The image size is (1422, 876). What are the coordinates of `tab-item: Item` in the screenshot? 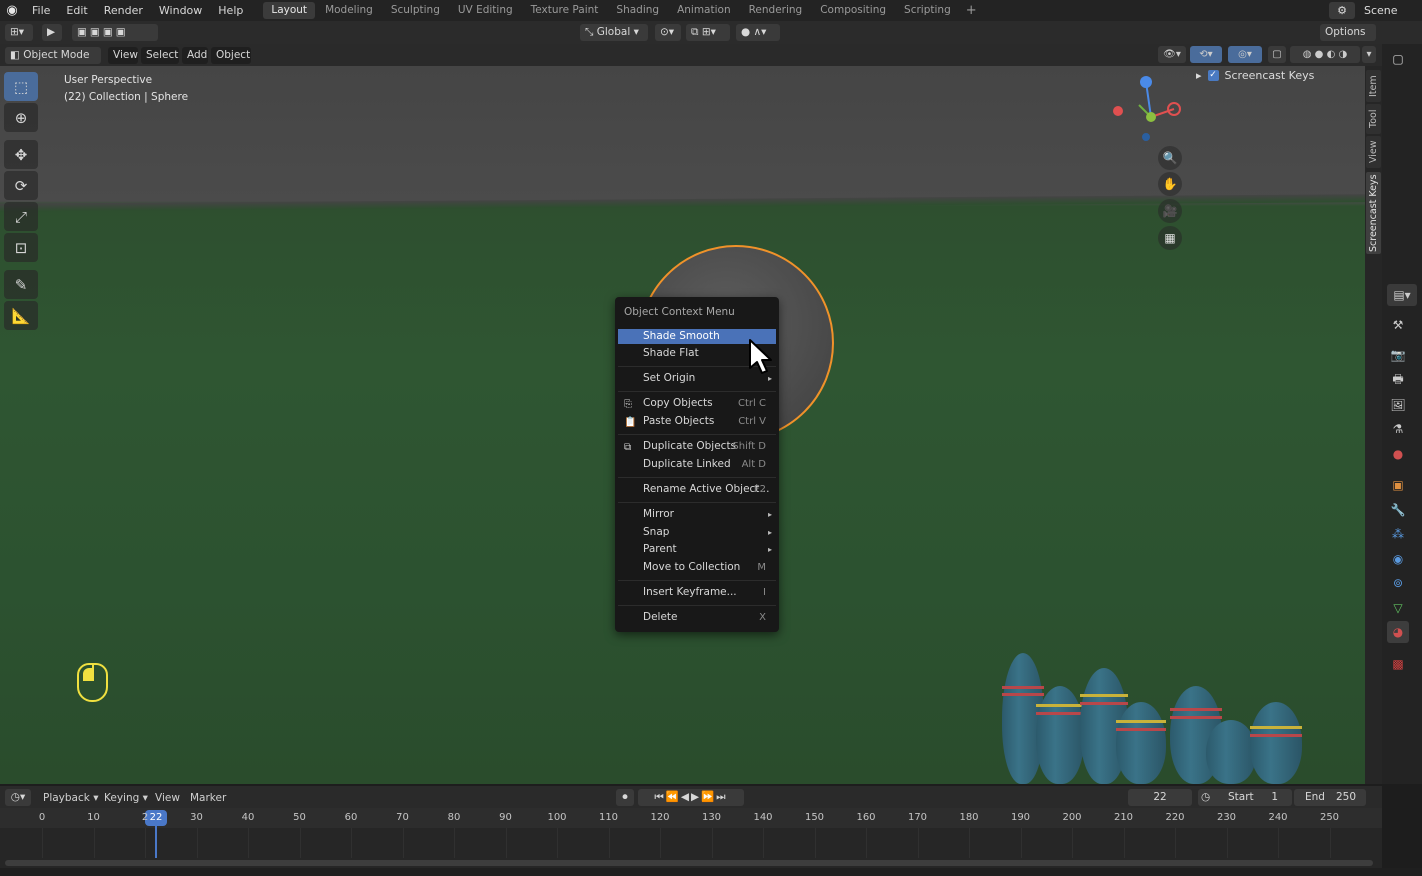 It's located at (1373, 86).